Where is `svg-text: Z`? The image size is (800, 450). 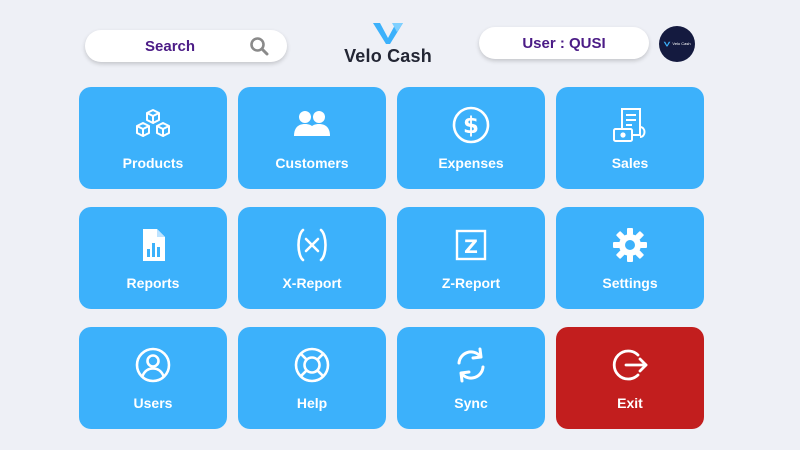 svg-text: Z is located at coordinates (471, 247).